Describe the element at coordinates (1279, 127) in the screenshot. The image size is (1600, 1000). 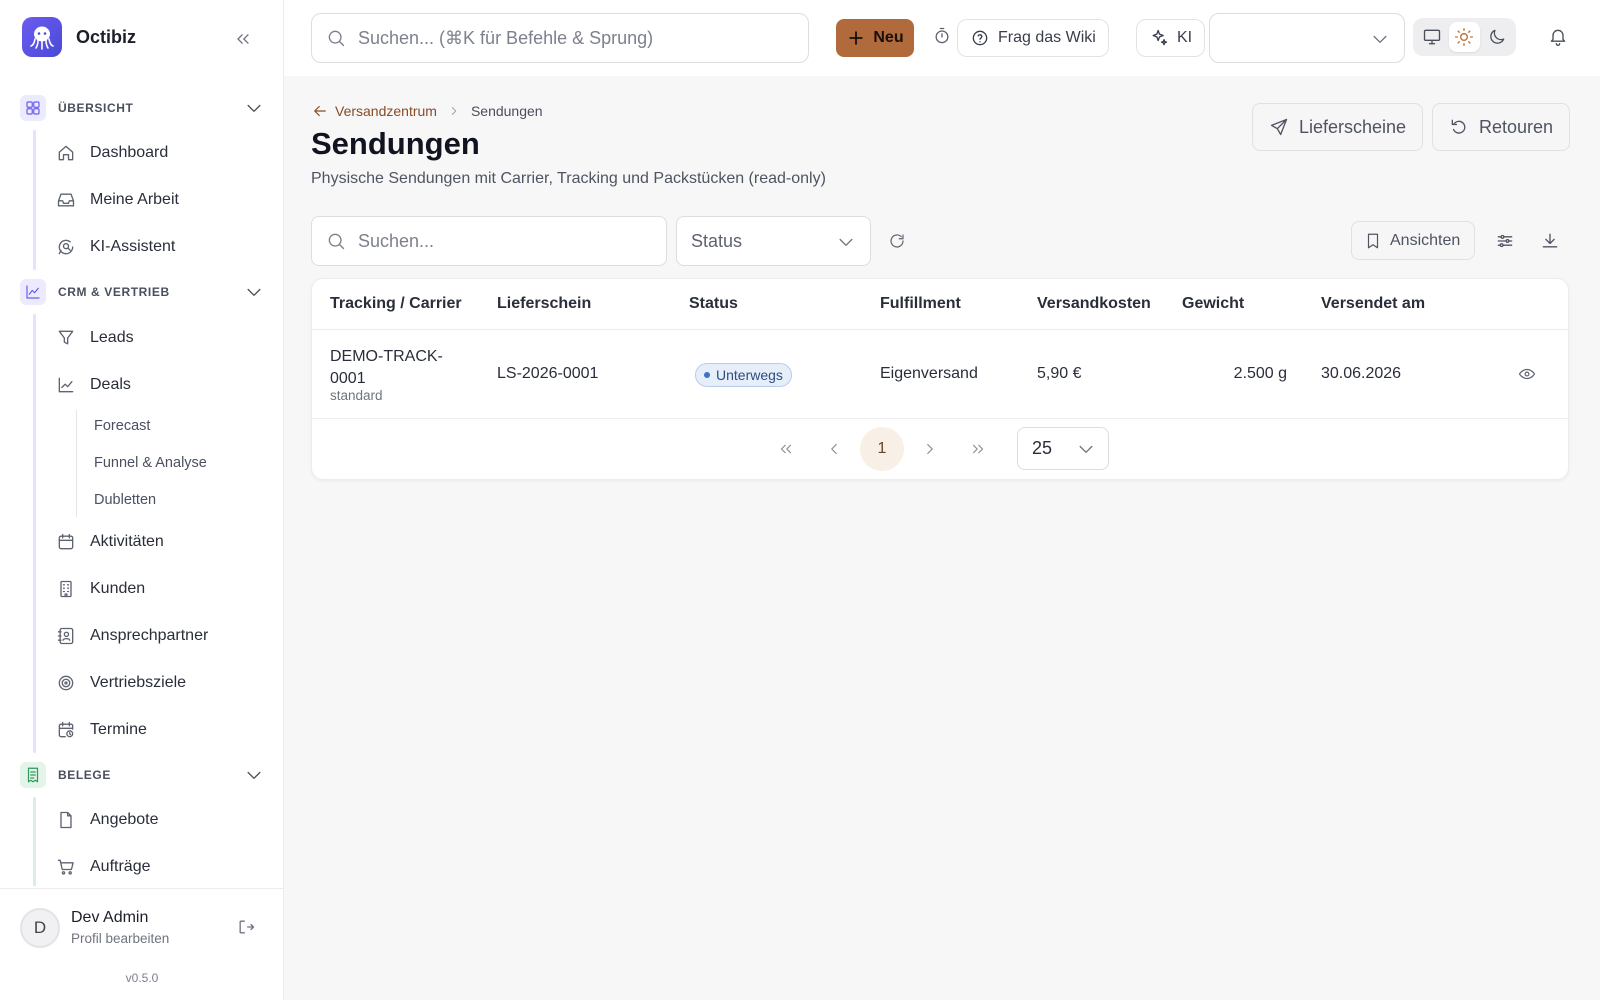
I see `send-icon` at that location.